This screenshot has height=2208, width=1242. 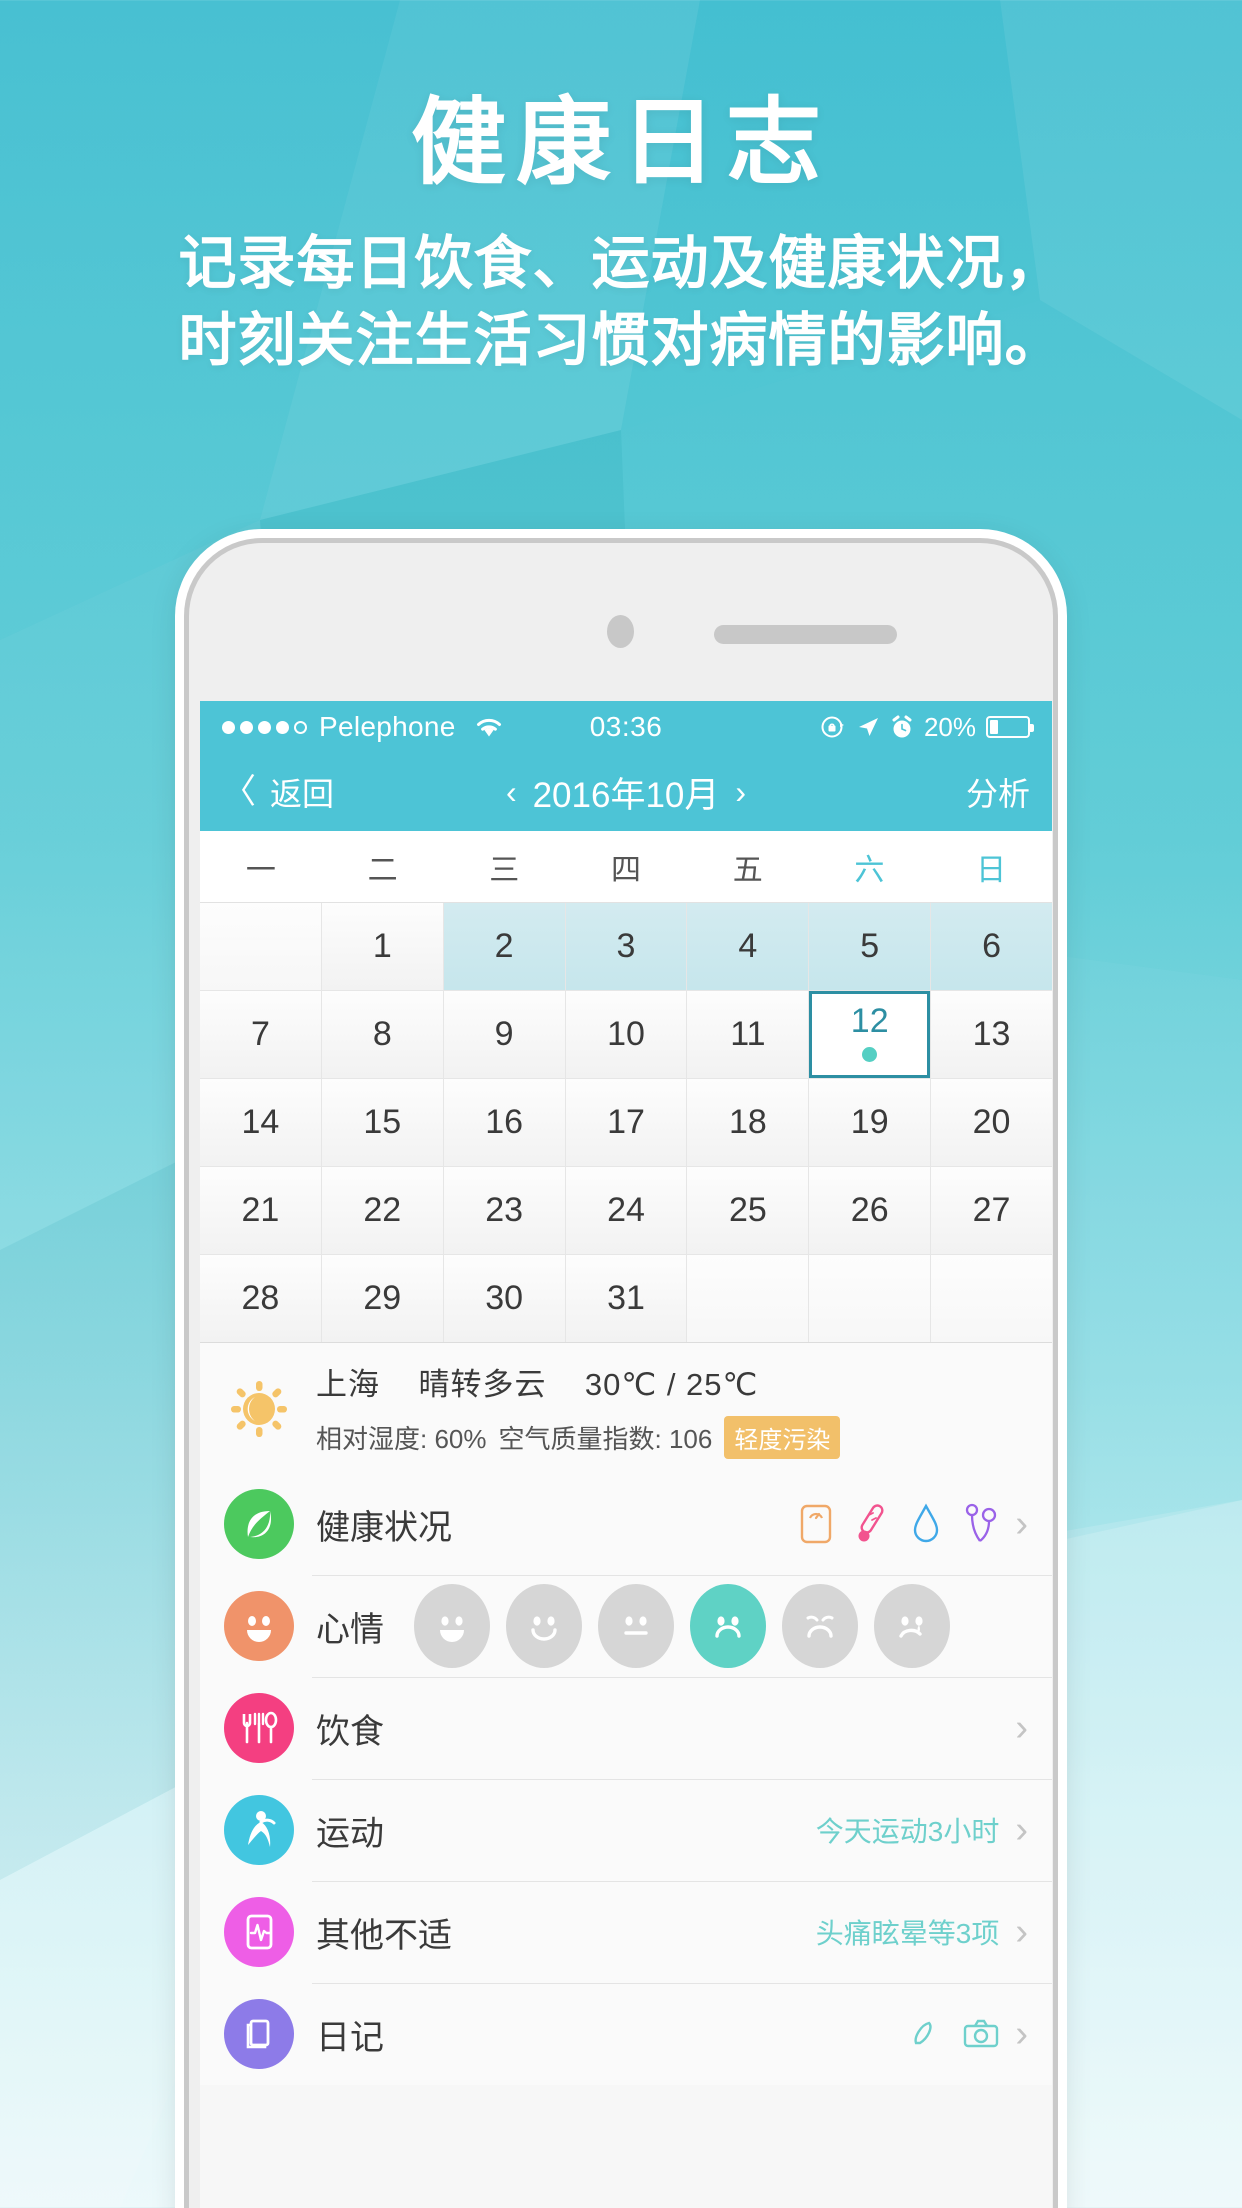 What do you see at coordinates (671, 1384) in the screenshot?
I see `weather-temperature: 30℃ / 25℃` at bounding box center [671, 1384].